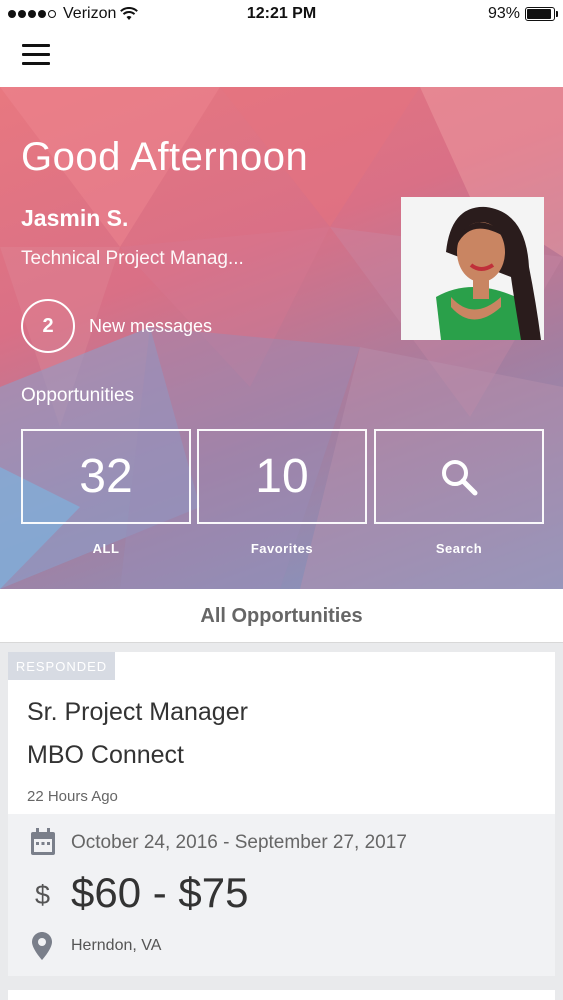  What do you see at coordinates (36, 56) in the screenshot?
I see `hamburger-menu-icon` at bounding box center [36, 56].